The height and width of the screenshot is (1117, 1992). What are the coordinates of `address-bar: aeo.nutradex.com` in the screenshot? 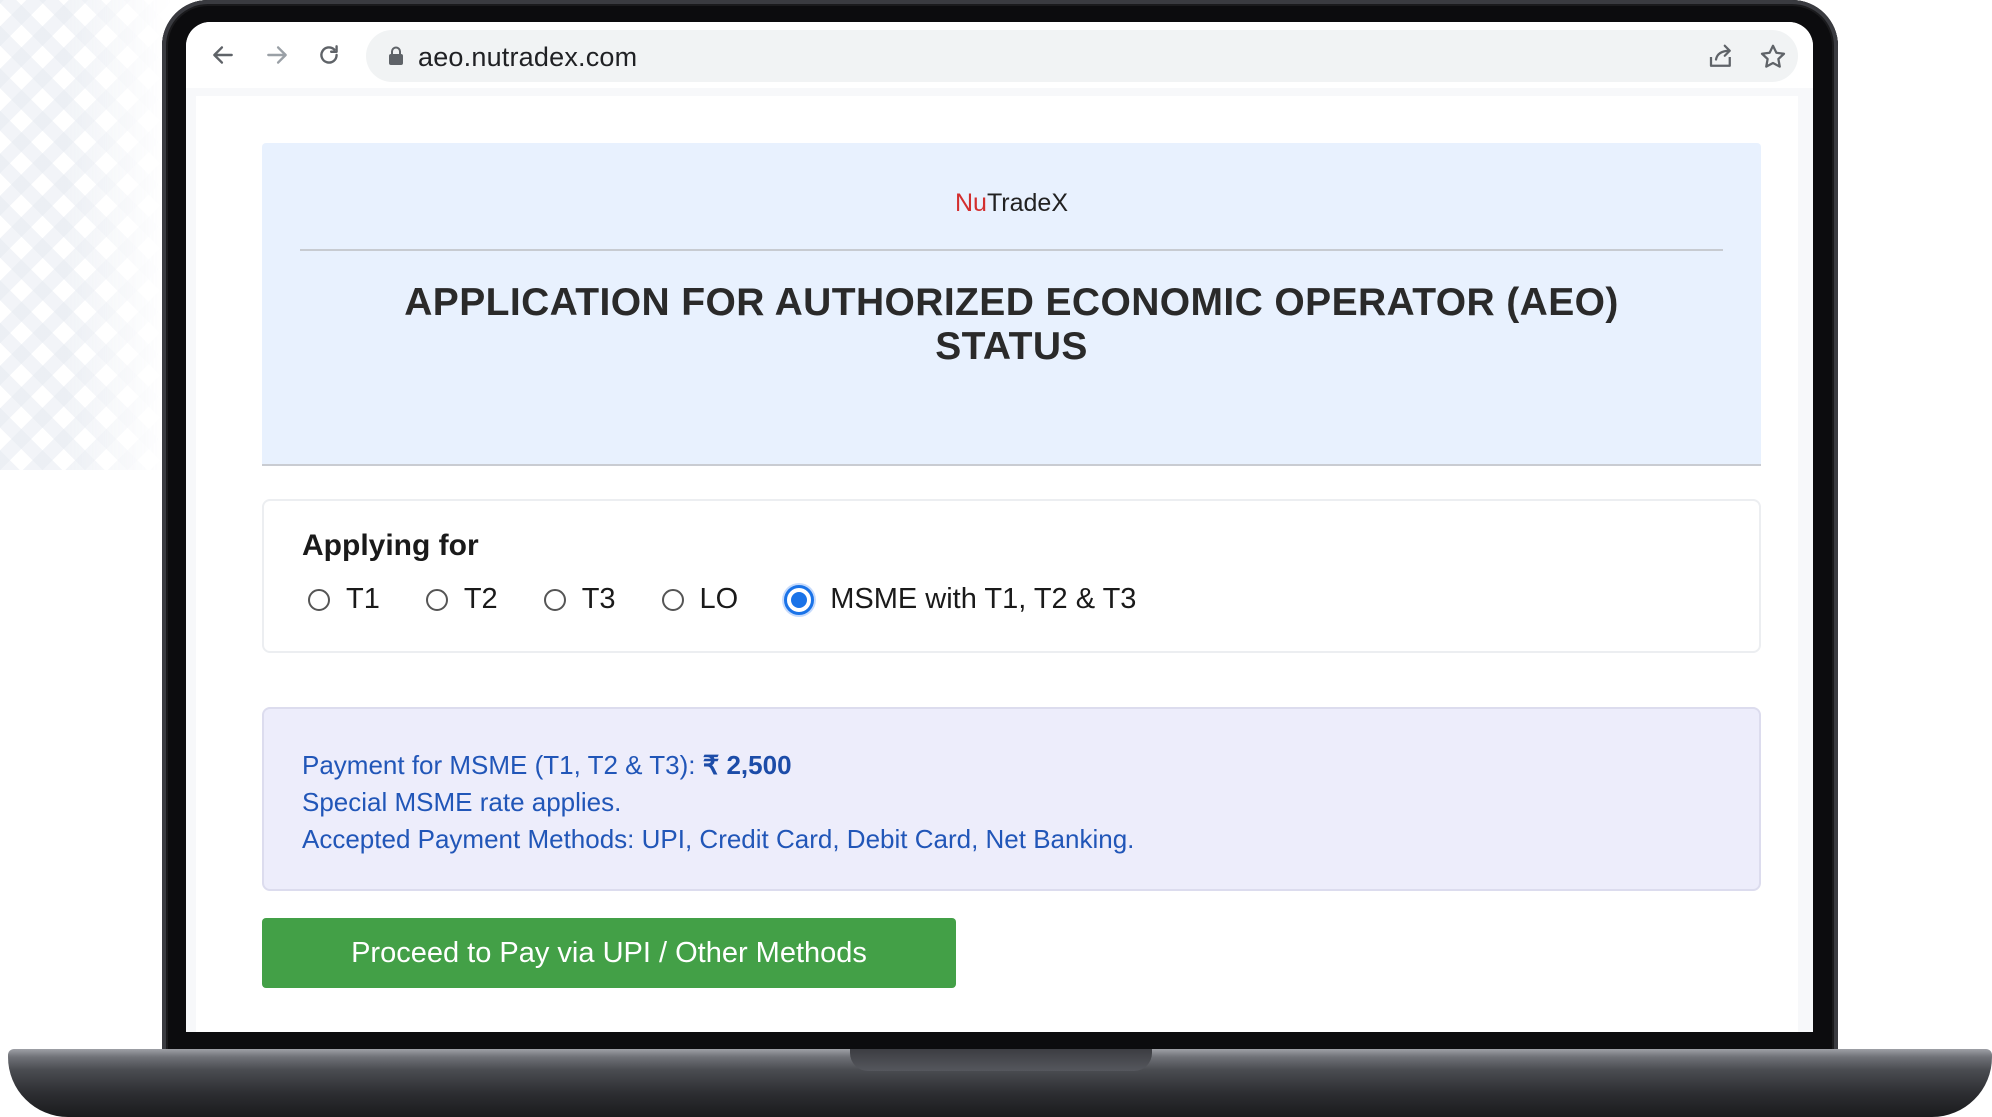 It's located at (1082, 56).